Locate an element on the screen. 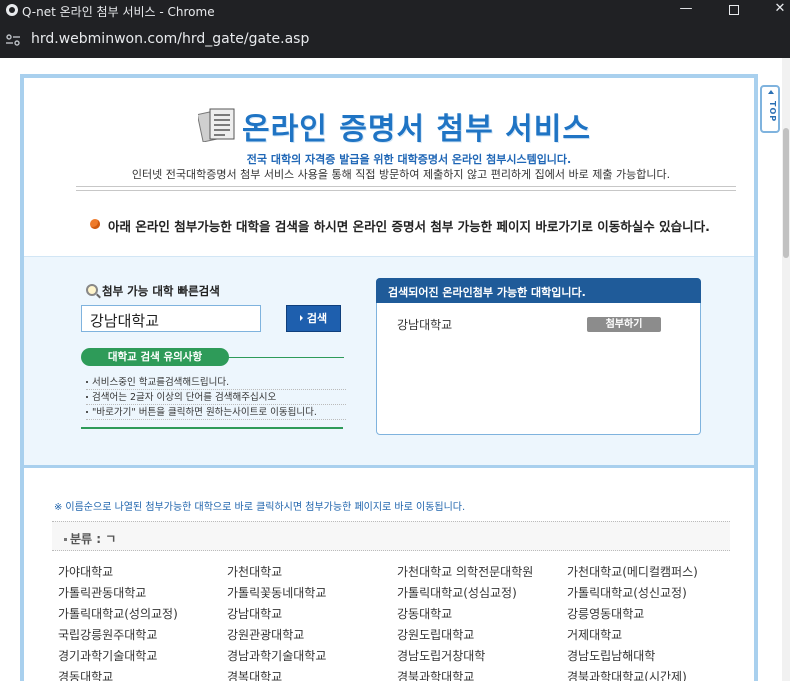 Image resolution: width=790 pixels, height=681 pixels. bullet-dot-icon is located at coordinates (95, 224).